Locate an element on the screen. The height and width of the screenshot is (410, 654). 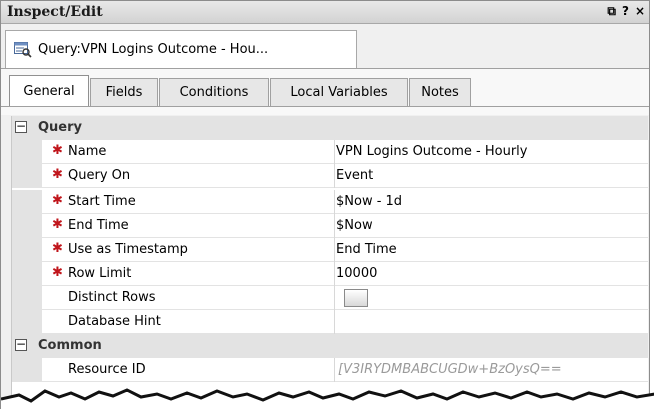
section-label: Common is located at coordinates (70, 345).